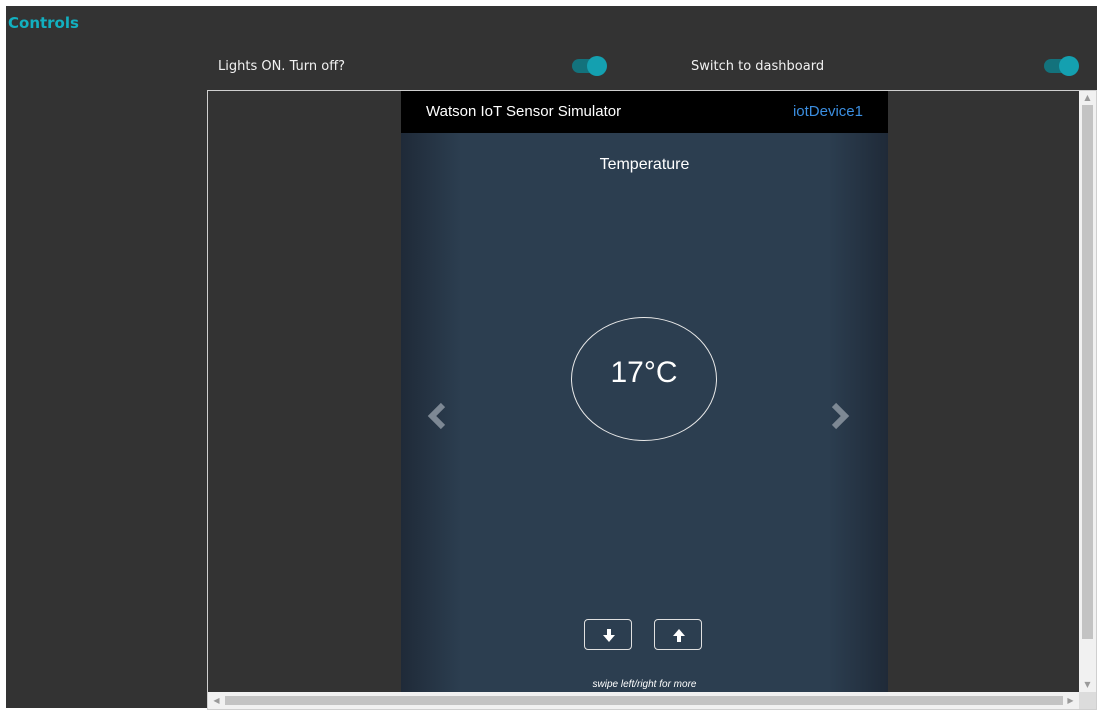  I want to click on vertical-scrollbar: ▲ ▼, so click(1087, 391).